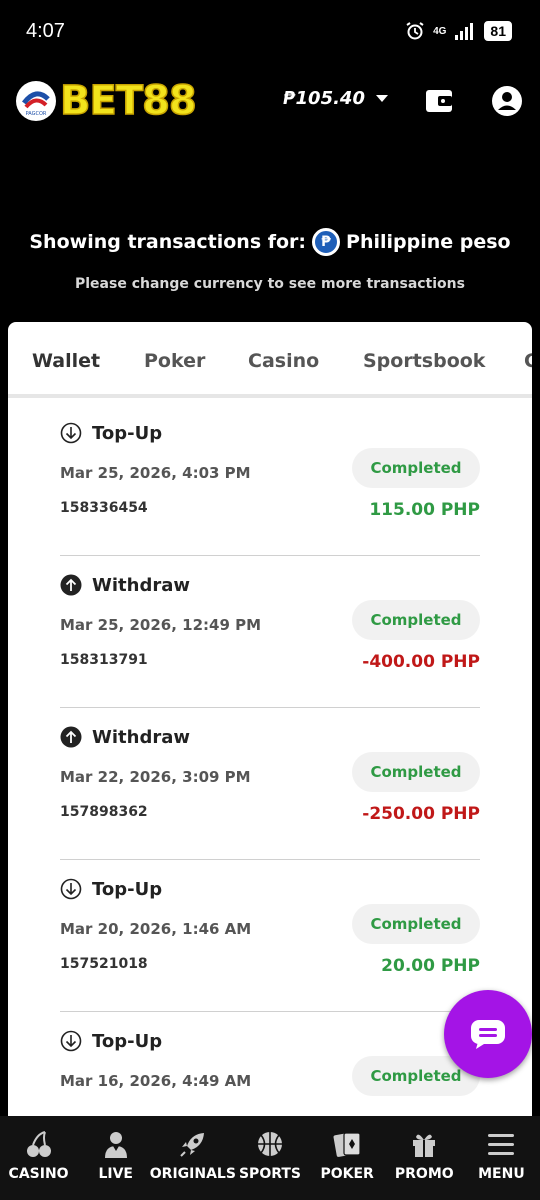  What do you see at coordinates (192, 1174) in the screenshot?
I see `nav-label: ORIGINALS` at bounding box center [192, 1174].